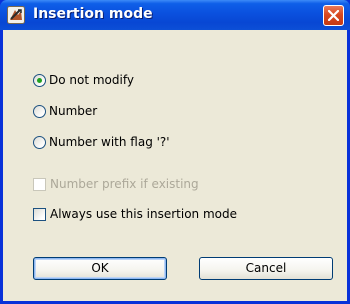  Describe the element at coordinates (91, 80) in the screenshot. I see `radio-label: Do not modify` at that location.